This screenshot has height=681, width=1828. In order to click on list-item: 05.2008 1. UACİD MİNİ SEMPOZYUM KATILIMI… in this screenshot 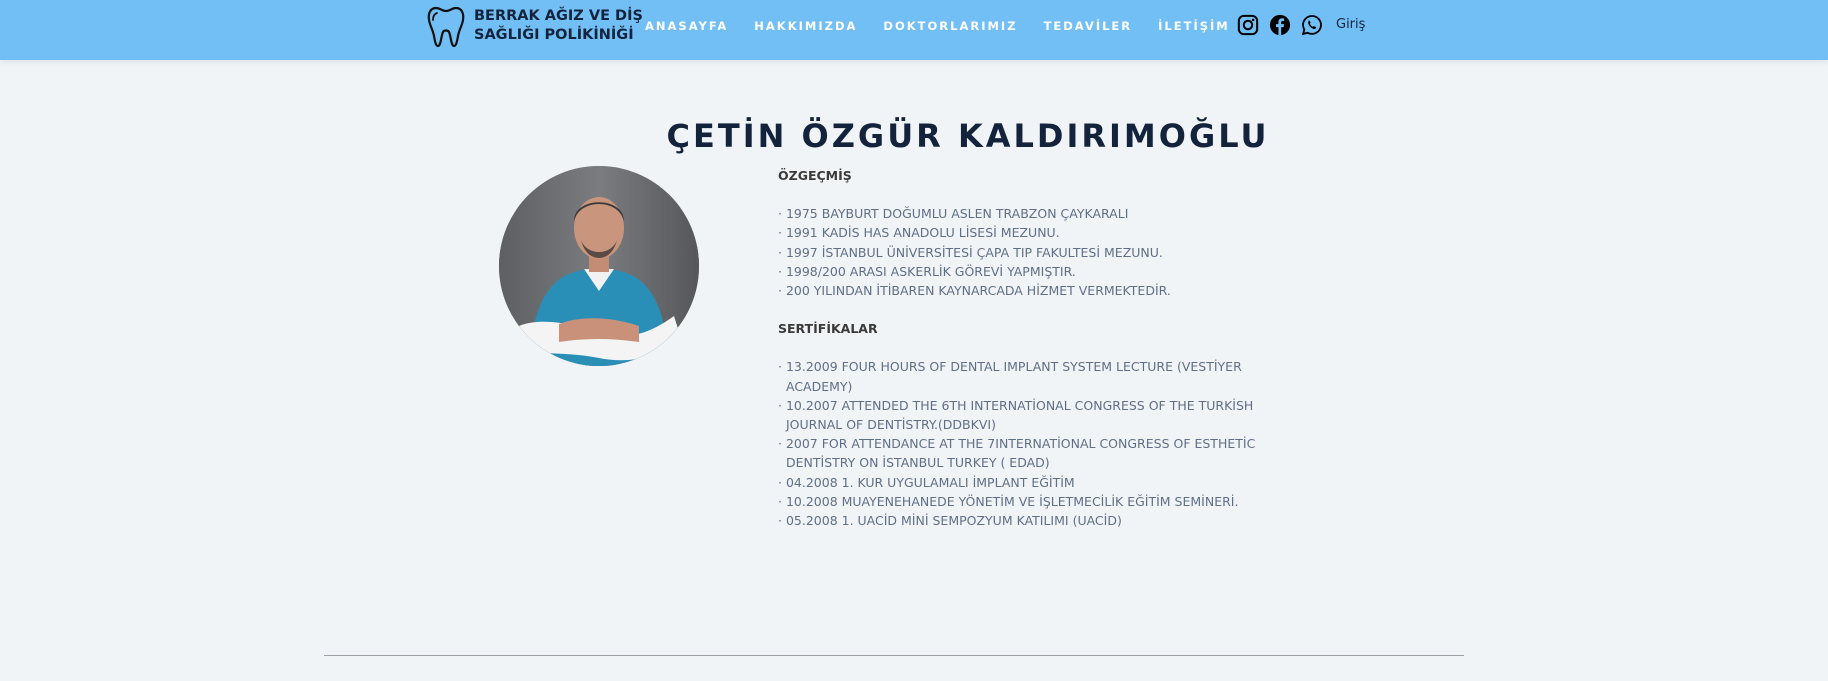, I will do `click(1038, 520)`.